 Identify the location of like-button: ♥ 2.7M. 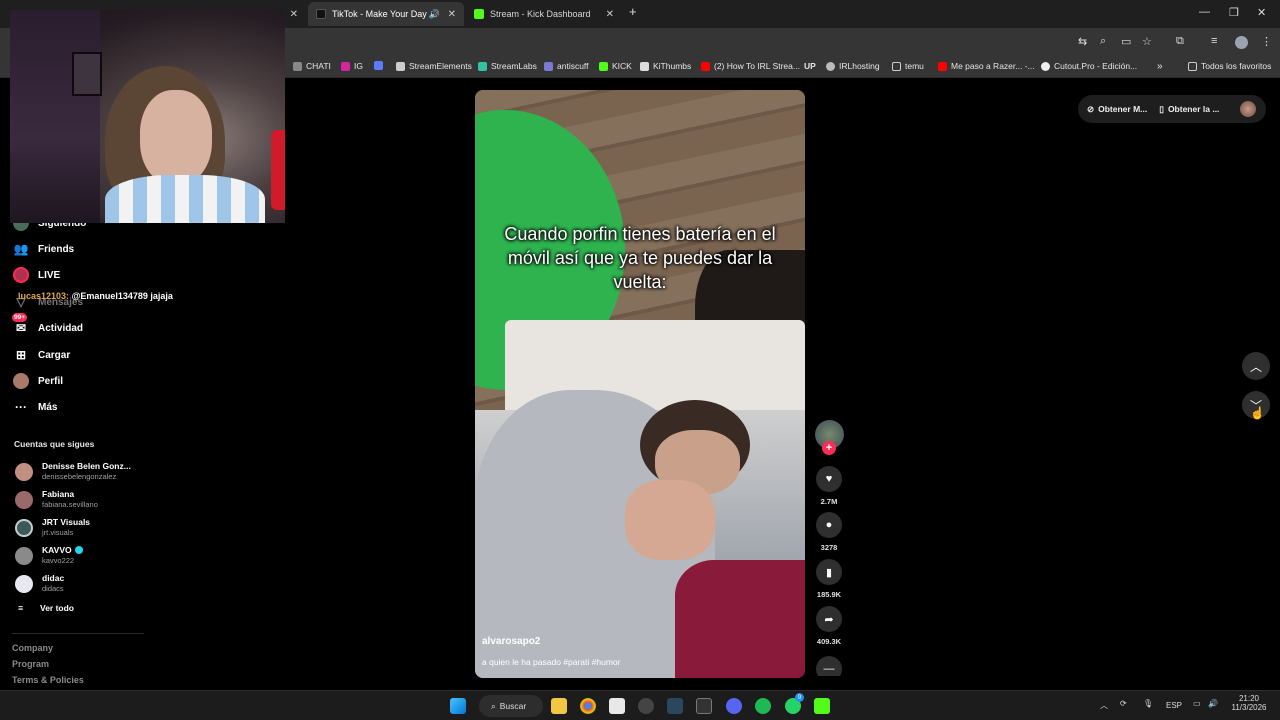
(829, 486).